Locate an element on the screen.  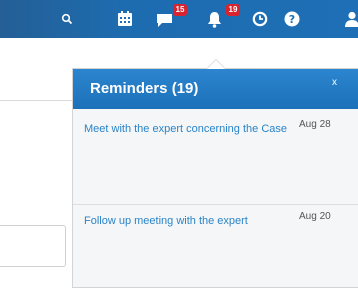
notifications-badge: 19 is located at coordinates (233, 10).